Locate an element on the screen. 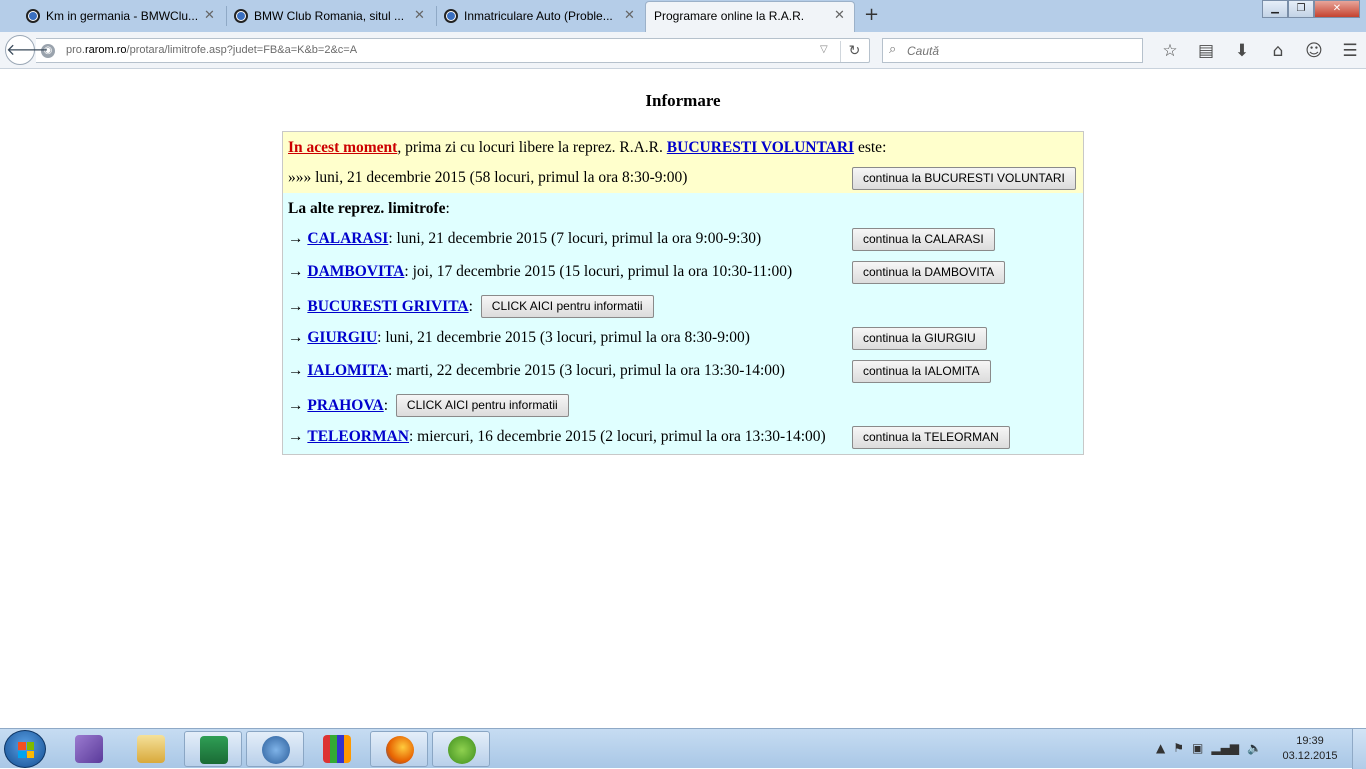  office-link-dambovita: DAMBOVITA is located at coordinates (355, 271).